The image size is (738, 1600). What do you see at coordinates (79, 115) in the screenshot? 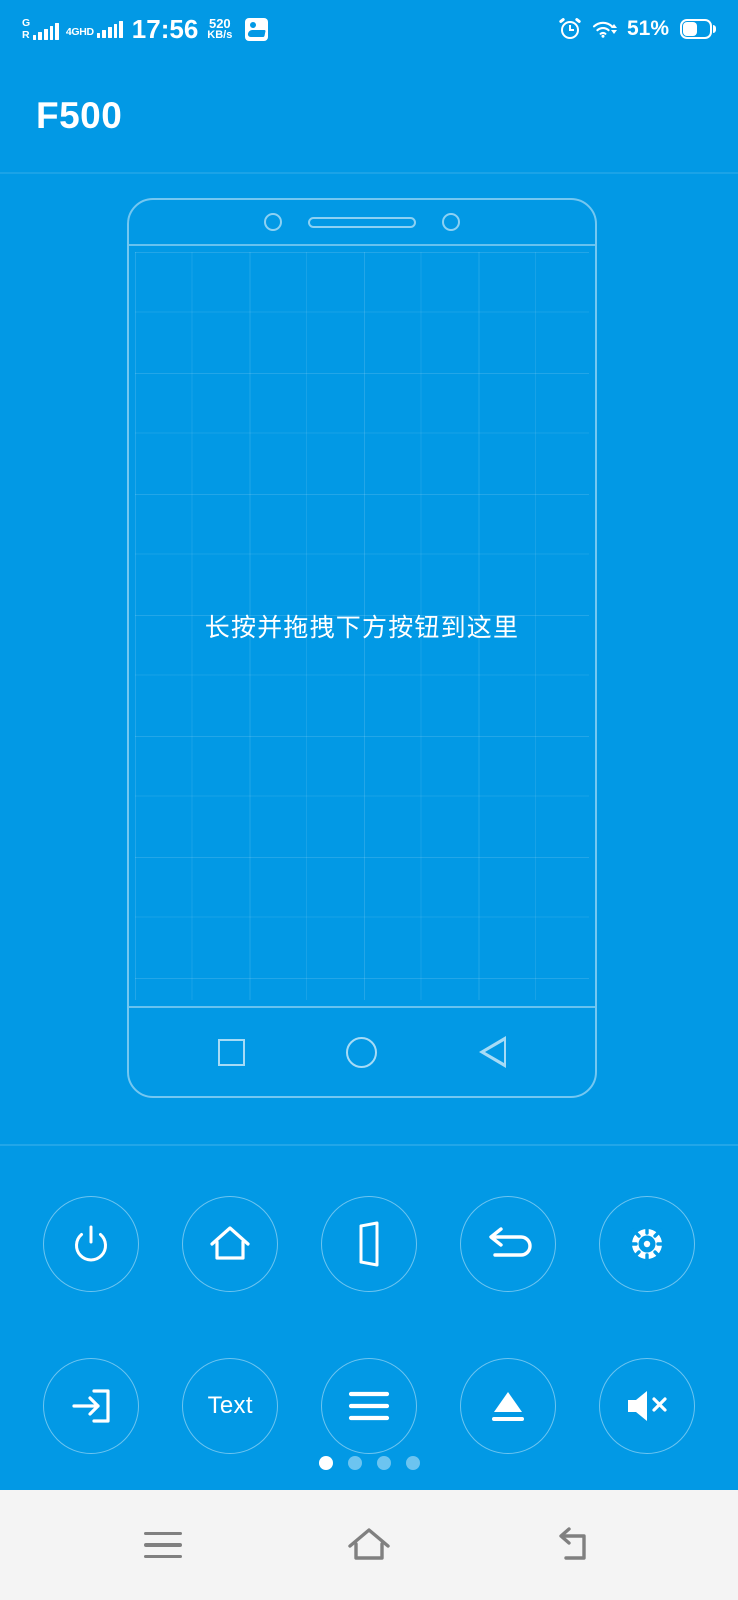
I see `page-title: F500` at bounding box center [79, 115].